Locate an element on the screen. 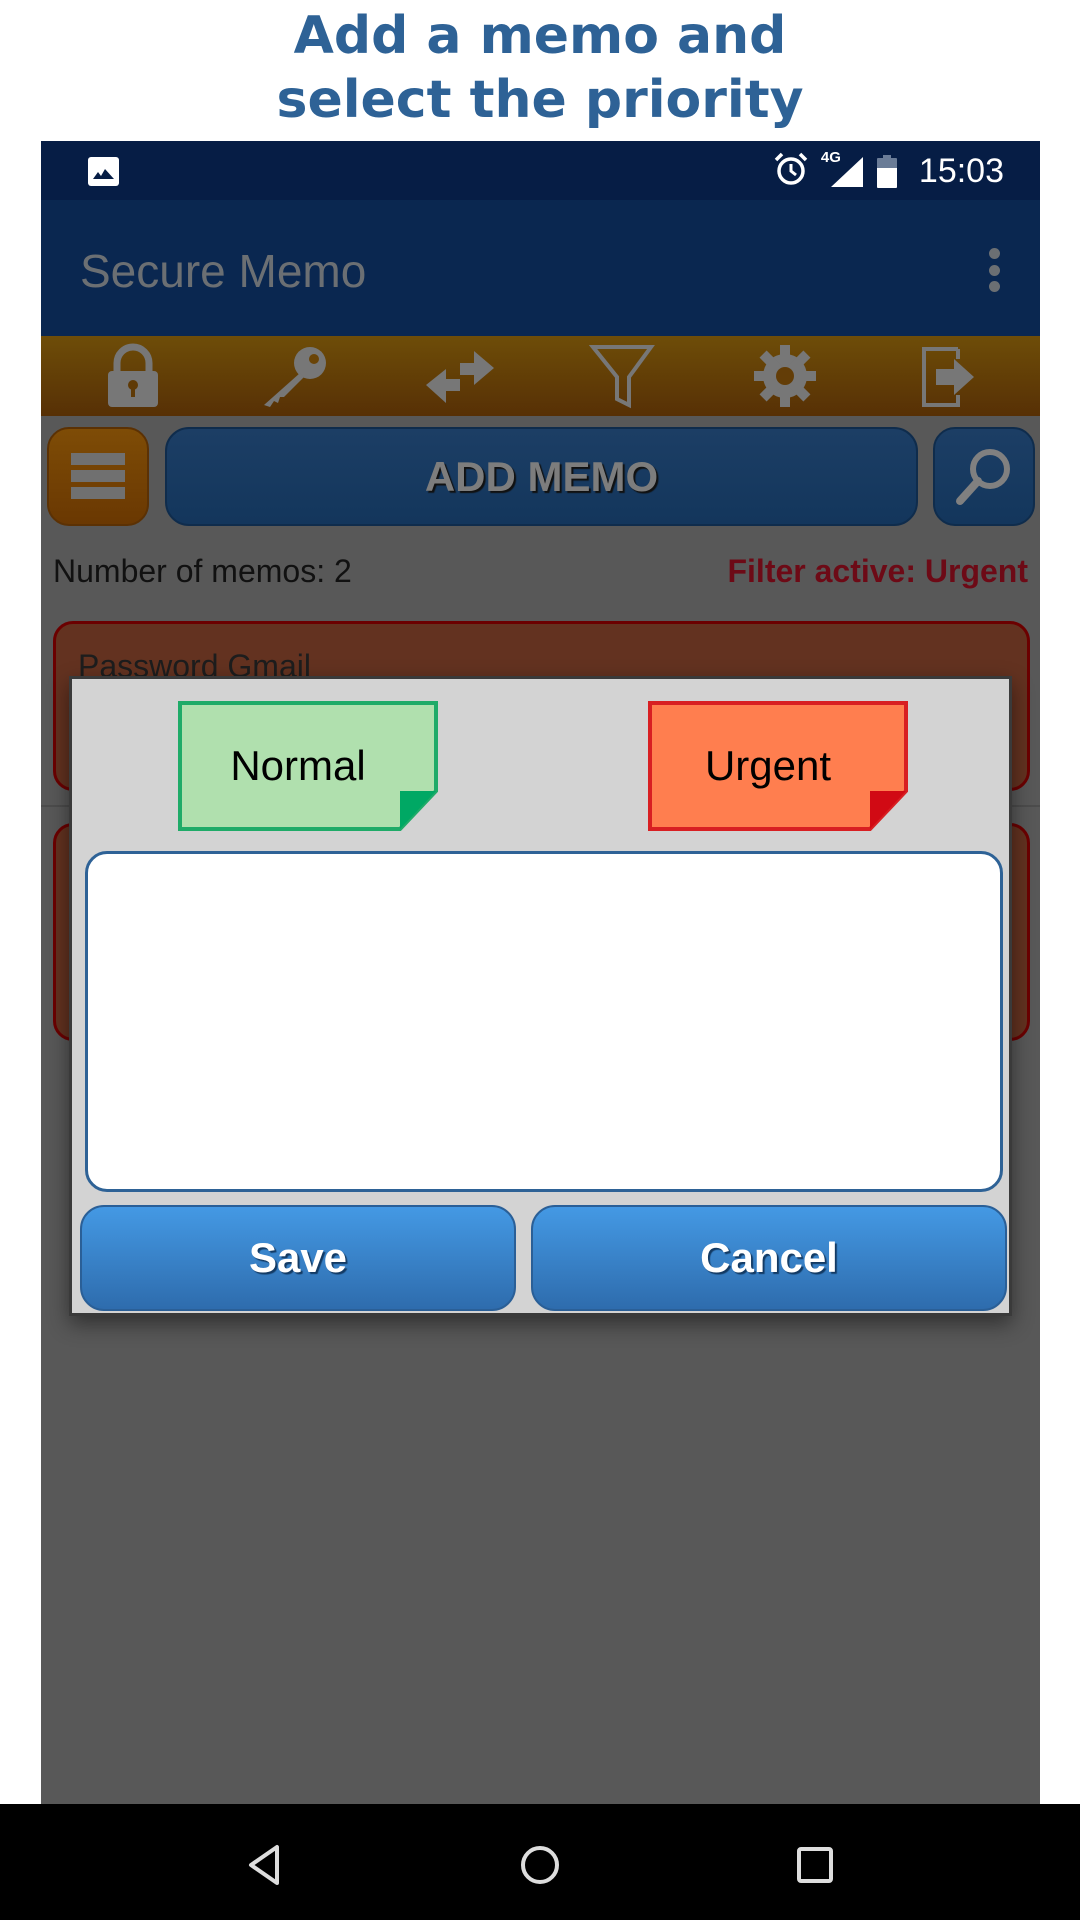 The height and width of the screenshot is (1920, 1080). priority-urgent-option: Urgent is located at coordinates (779, 766).